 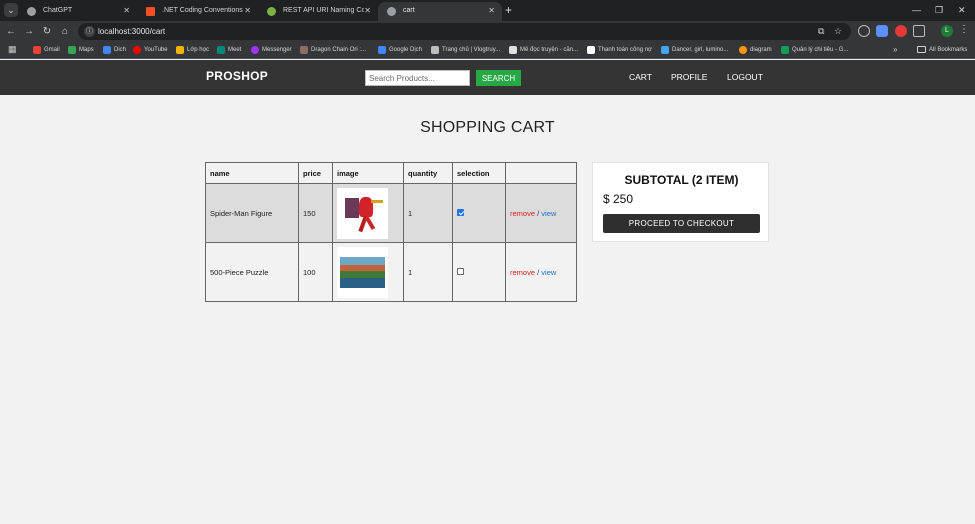 I want to click on browser-toolbar: ← → ↻ ⌂ ⓘ localhost:3000/cart ⧉ ☆ L ⋮, so click(x=487, y=31).